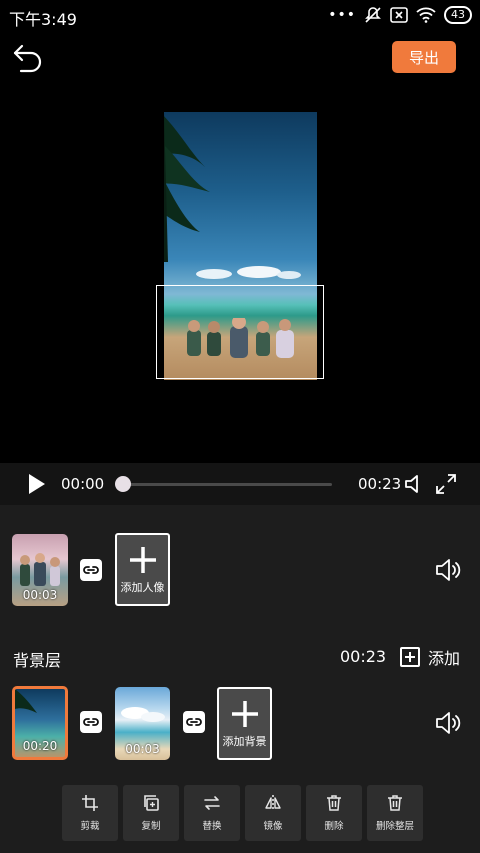 This screenshot has height=853, width=480. What do you see at coordinates (410, 657) in the screenshot?
I see `plus-square-icon` at bounding box center [410, 657].